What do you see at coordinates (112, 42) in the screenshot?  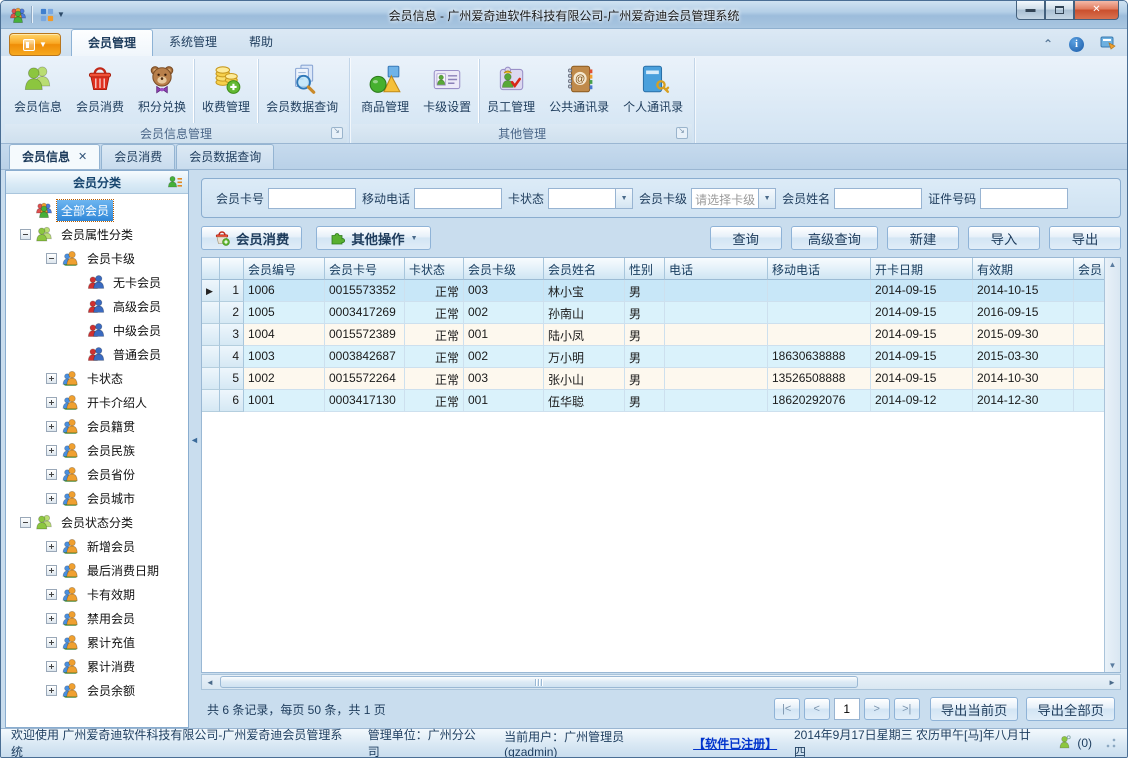 I see `ribbon-tab-会员管理: 会员管理` at bounding box center [112, 42].